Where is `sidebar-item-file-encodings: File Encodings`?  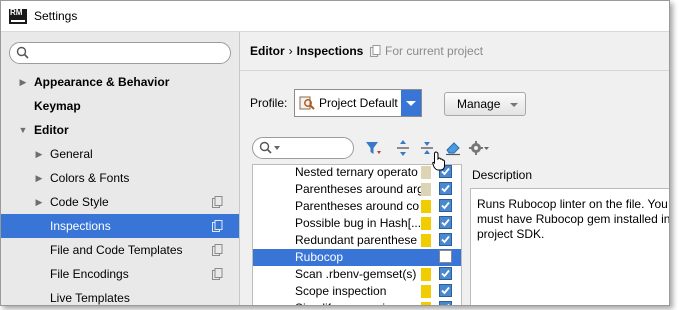 sidebar-item-file-encodings: File Encodings is located at coordinates (120, 274).